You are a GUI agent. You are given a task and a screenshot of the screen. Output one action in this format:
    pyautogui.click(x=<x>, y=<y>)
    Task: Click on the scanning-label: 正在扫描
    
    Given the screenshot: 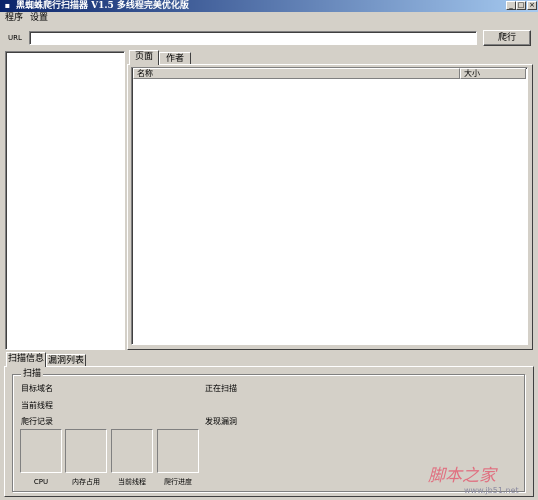 What is the action you would take?
    pyautogui.click(x=221, y=388)
    